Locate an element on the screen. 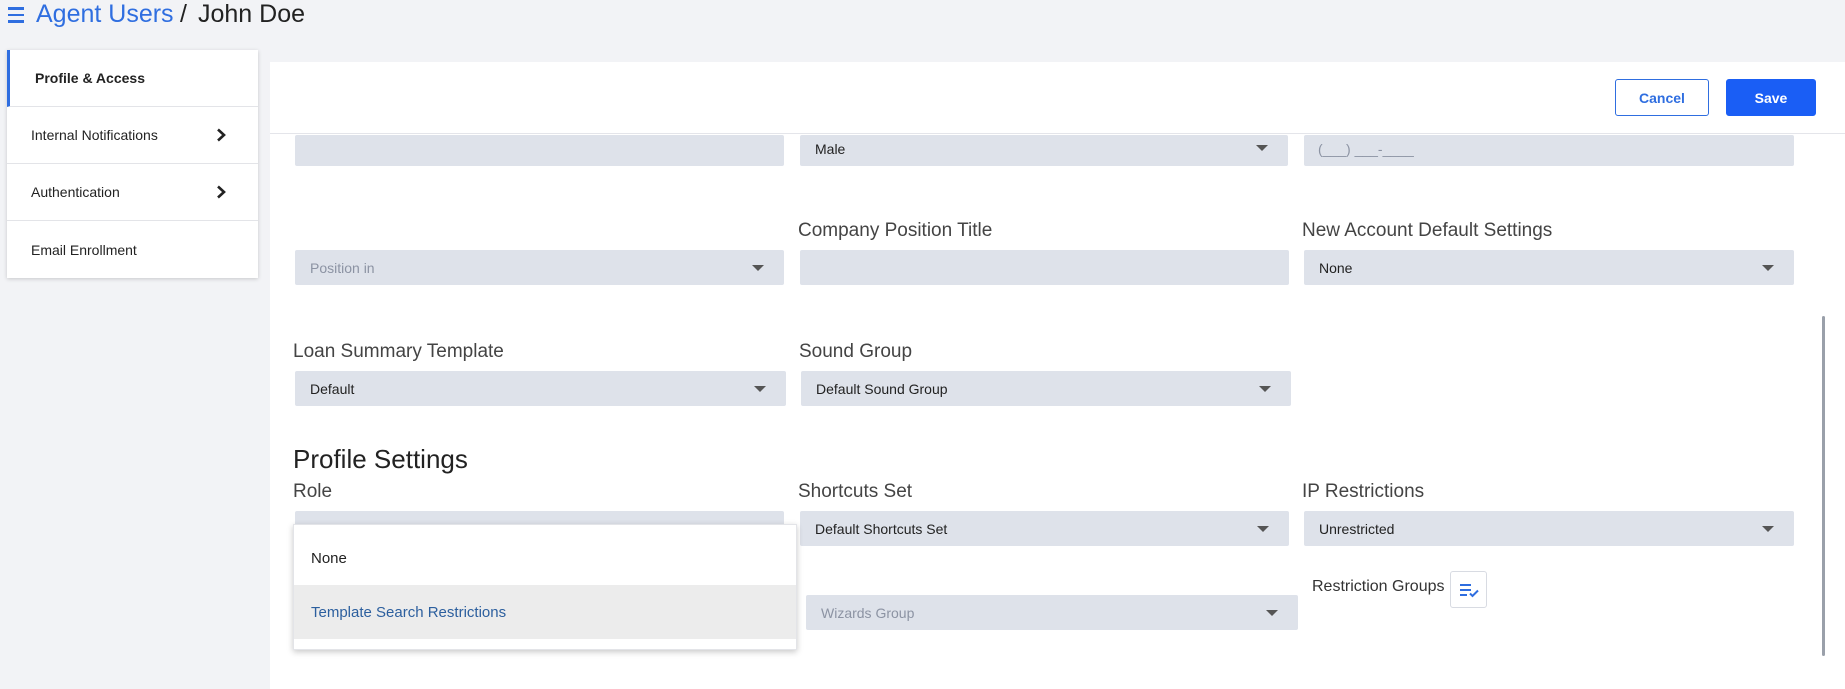 This screenshot has width=1845, height=689. ip-restrictions-select: Unrestricted is located at coordinates (1549, 528).